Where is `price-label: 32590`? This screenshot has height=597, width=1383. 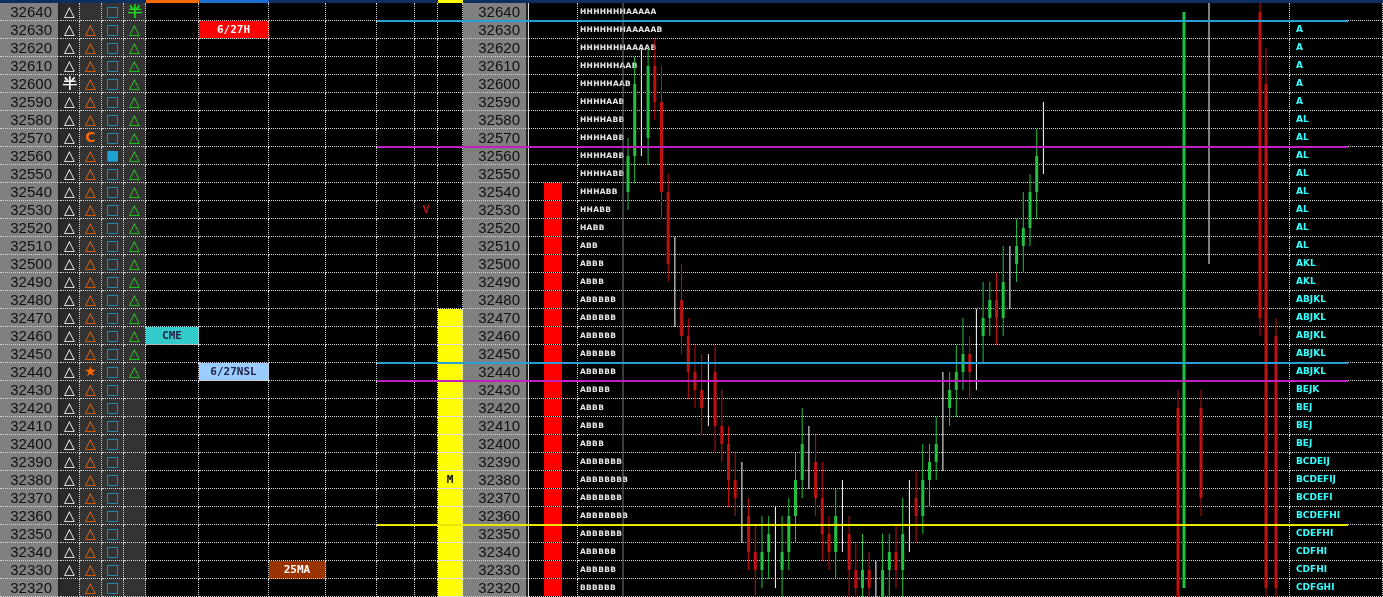 price-label: 32590 is located at coordinates (30, 102).